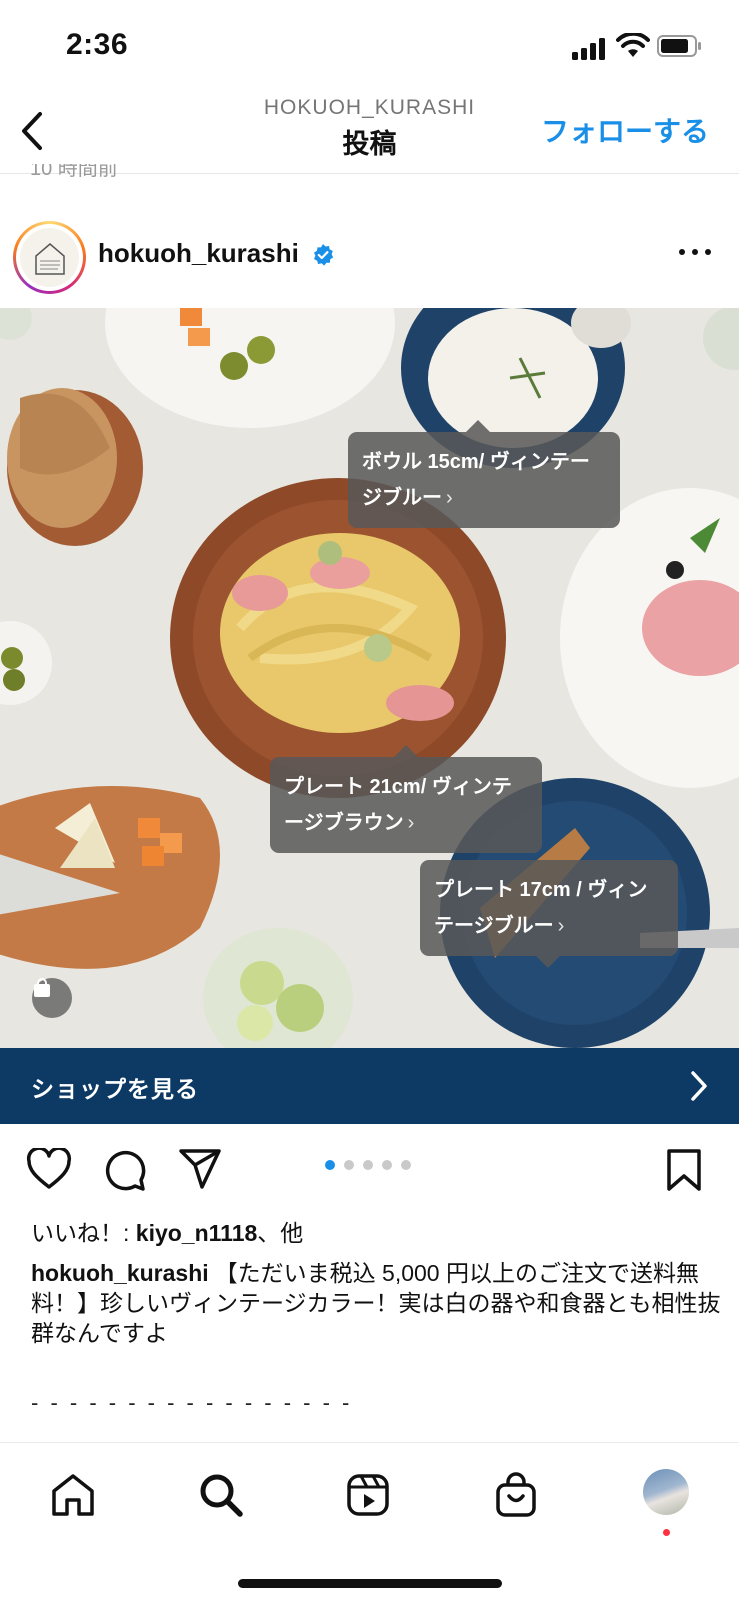  Describe the element at coordinates (368, 1165) in the screenshot. I see `carousel-indicator` at that location.